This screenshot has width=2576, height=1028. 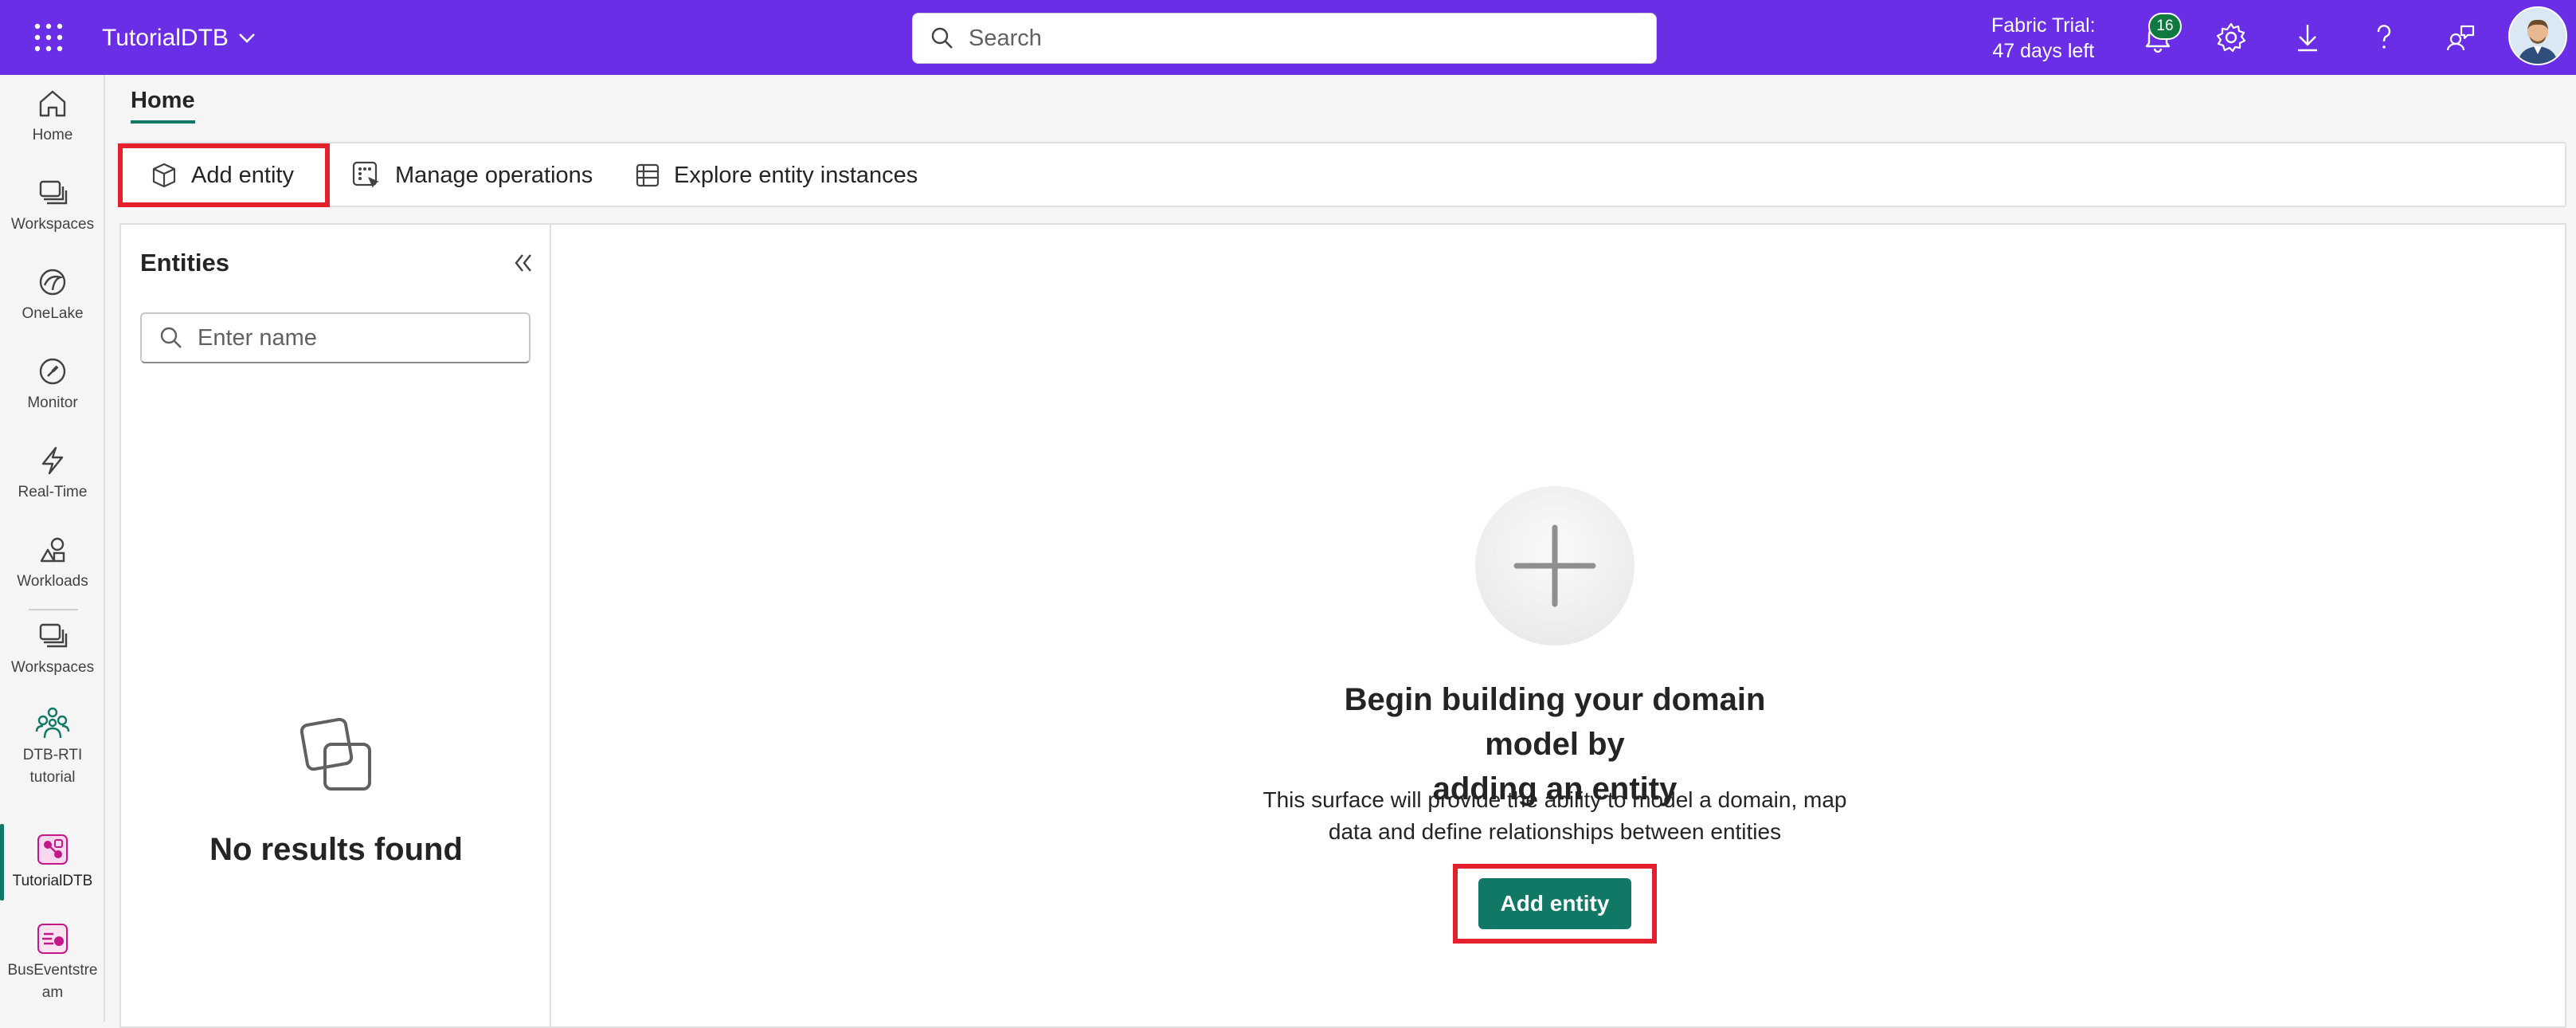 I want to click on plus-icon, so click(x=1554, y=565).